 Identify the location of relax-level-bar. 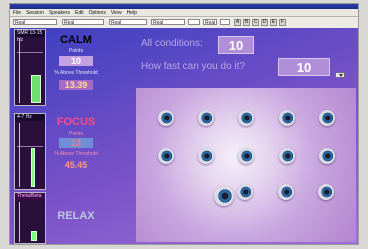
(34, 236).